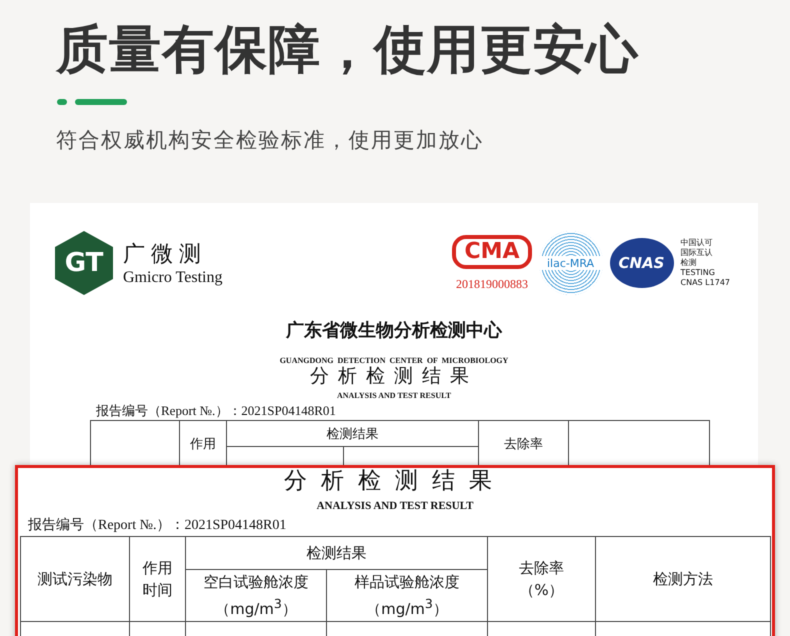  Describe the element at coordinates (394, 330) in the screenshot. I see `center-title: 广东省微生物分析检测中心` at that location.